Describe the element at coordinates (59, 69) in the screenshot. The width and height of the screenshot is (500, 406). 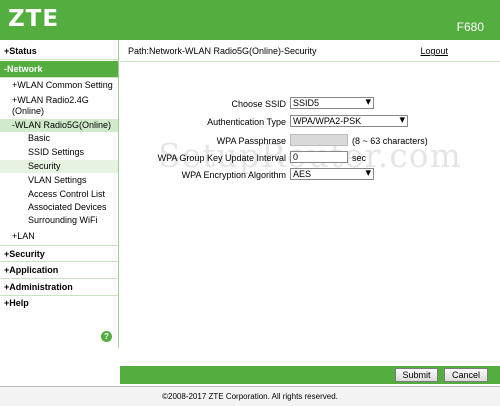
I see `nav-network: -Network` at that location.